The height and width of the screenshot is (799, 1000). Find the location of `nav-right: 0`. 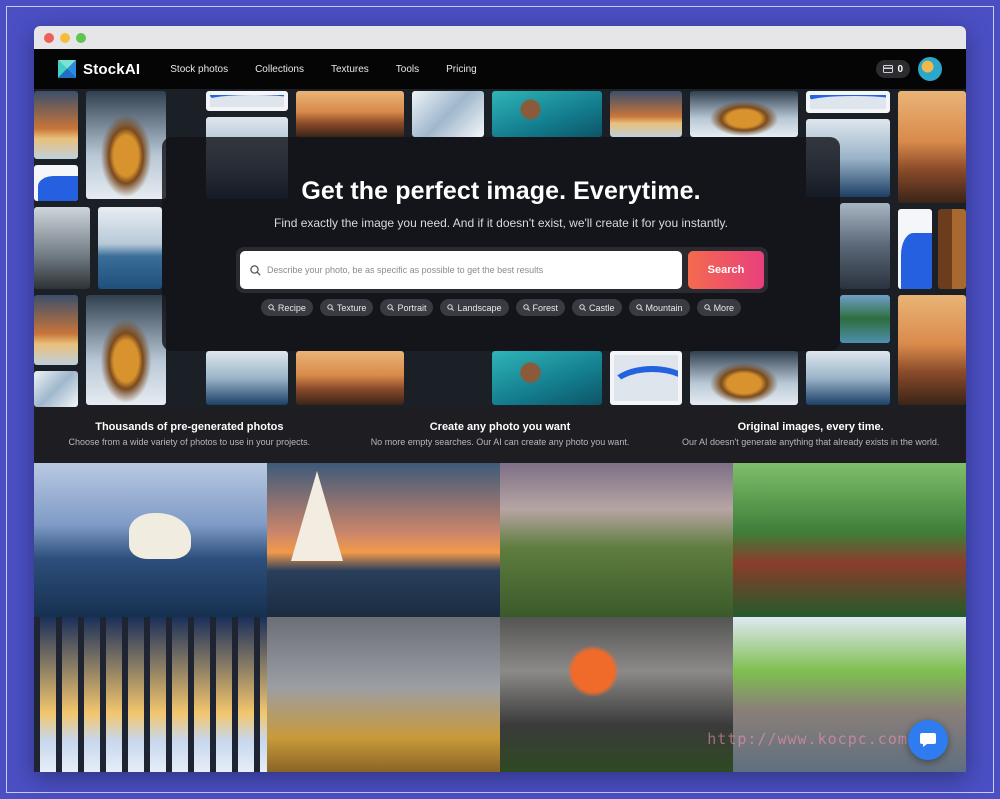

nav-right: 0 is located at coordinates (909, 69).